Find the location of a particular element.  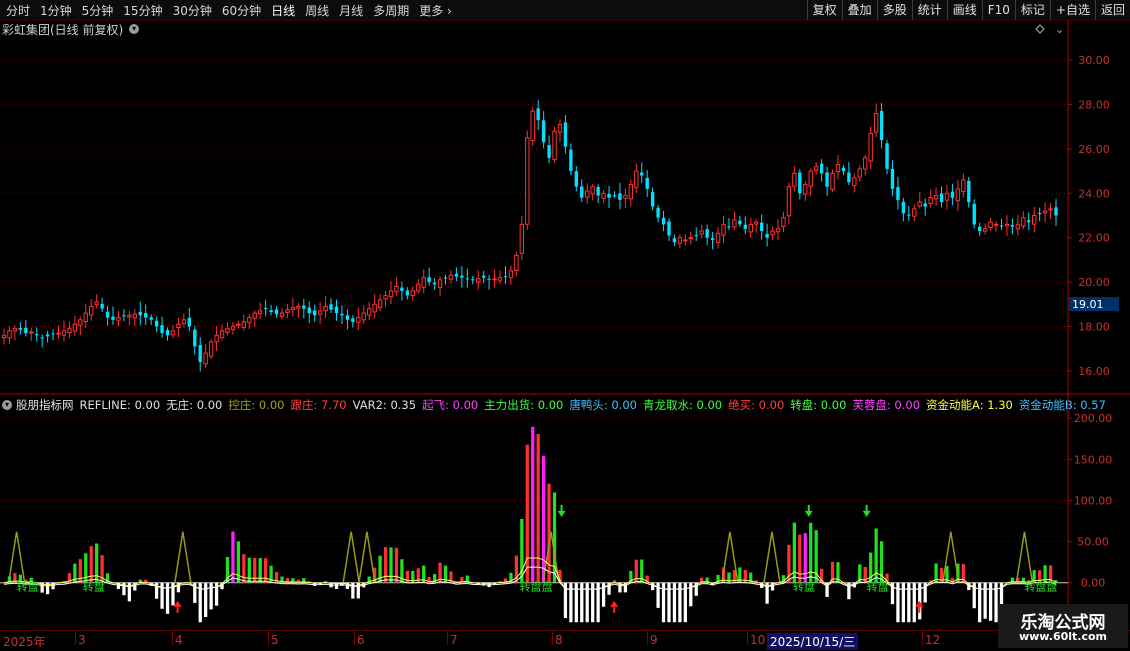

date-month: 4 is located at coordinates (179, 640).